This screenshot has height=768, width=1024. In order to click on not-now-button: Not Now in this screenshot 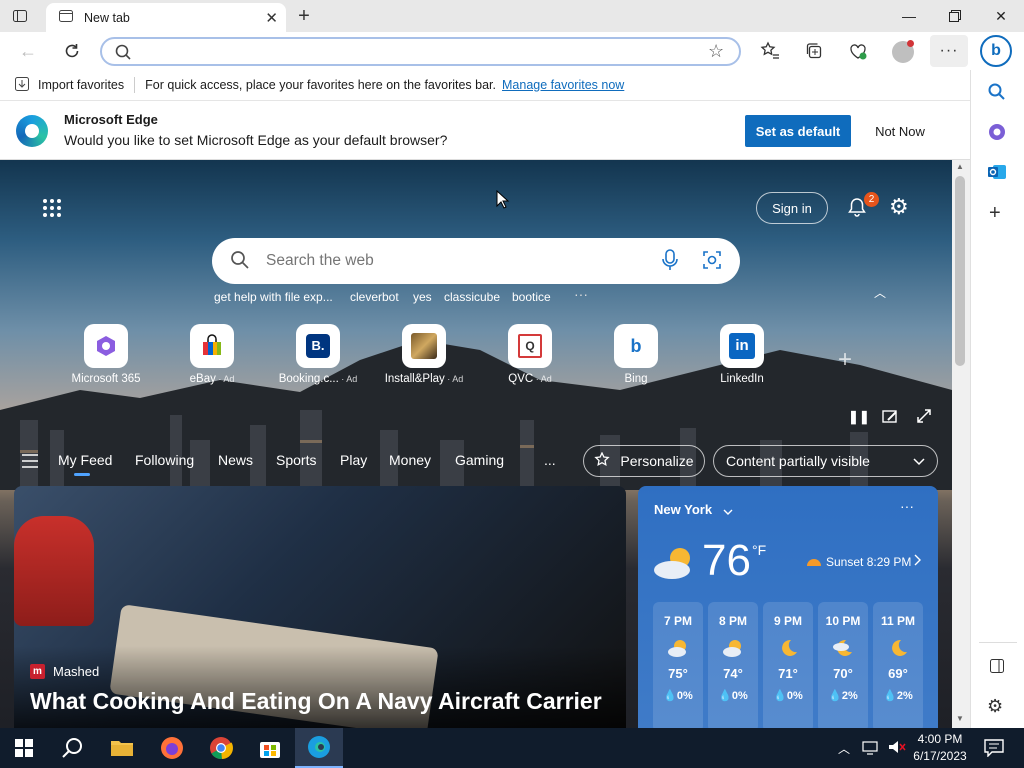, I will do `click(900, 131)`.